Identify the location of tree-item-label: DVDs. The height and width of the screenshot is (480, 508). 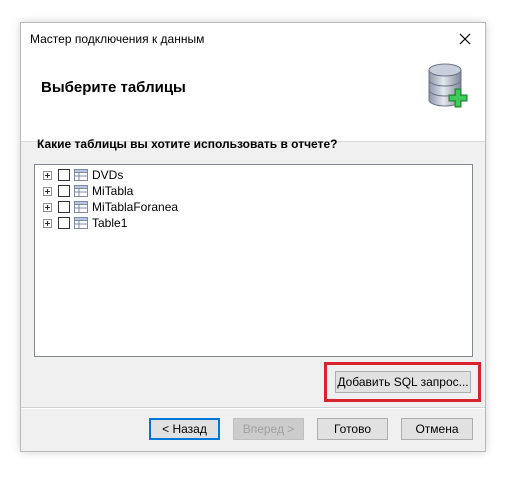
(108, 175).